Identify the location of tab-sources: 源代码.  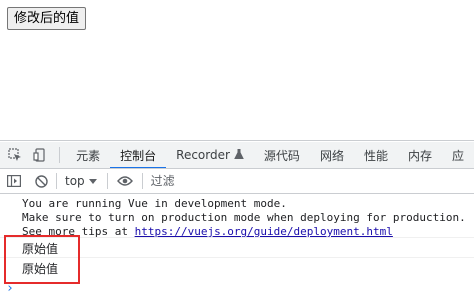
(282, 155).